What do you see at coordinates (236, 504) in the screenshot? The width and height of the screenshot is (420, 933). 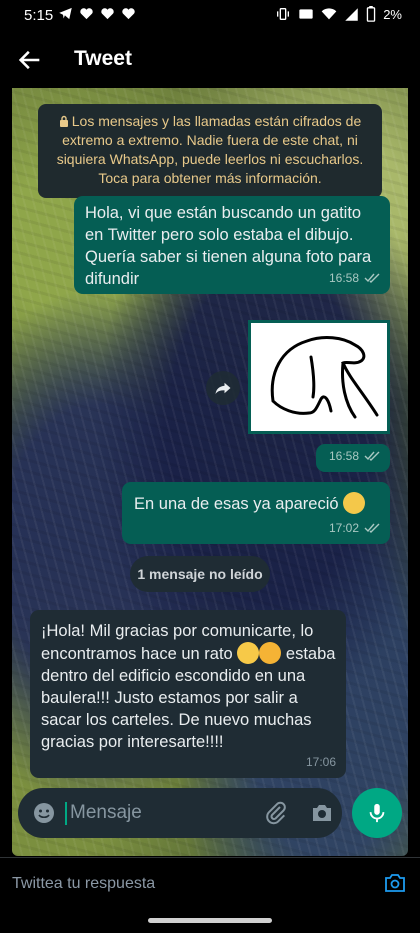 I see `message-text: En una de esas ya apareció` at bounding box center [236, 504].